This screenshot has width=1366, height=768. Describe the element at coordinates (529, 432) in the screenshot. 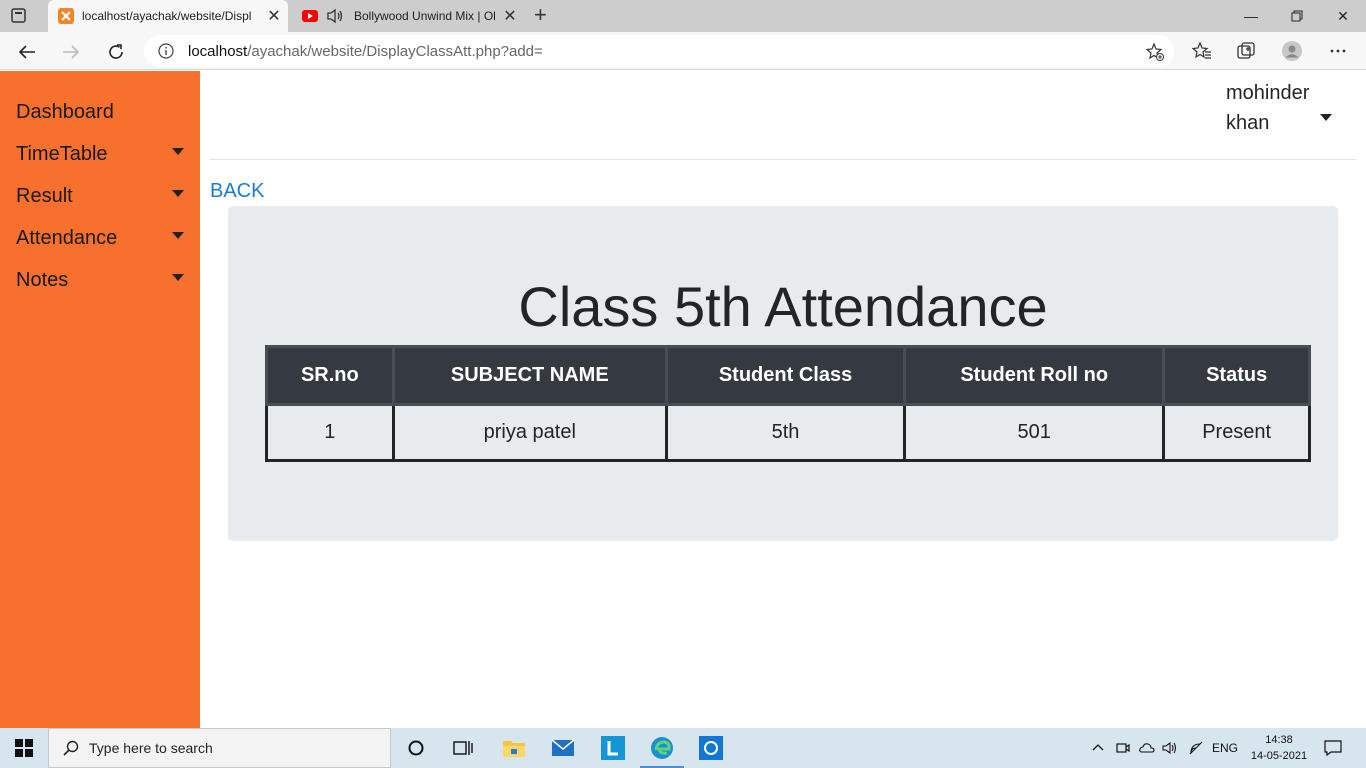

I see `table-cell: priya patel` at that location.